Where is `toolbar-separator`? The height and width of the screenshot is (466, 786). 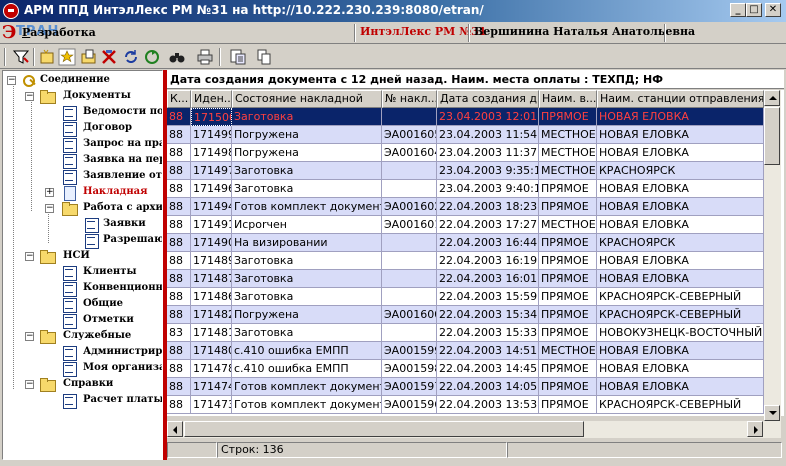 toolbar-separator is located at coordinates (5, 57).